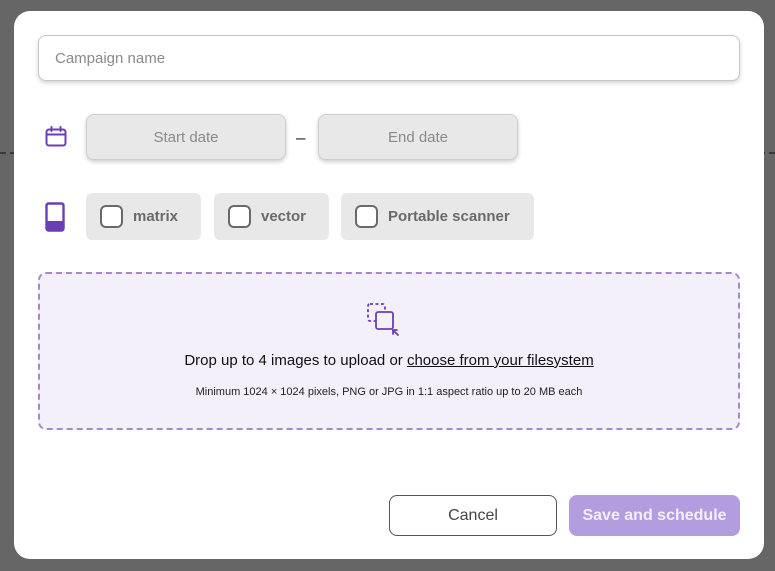 This screenshot has width=775, height=571. Describe the element at coordinates (500, 360) in the screenshot. I see `choose-file-link: choose from your filesystem` at that location.